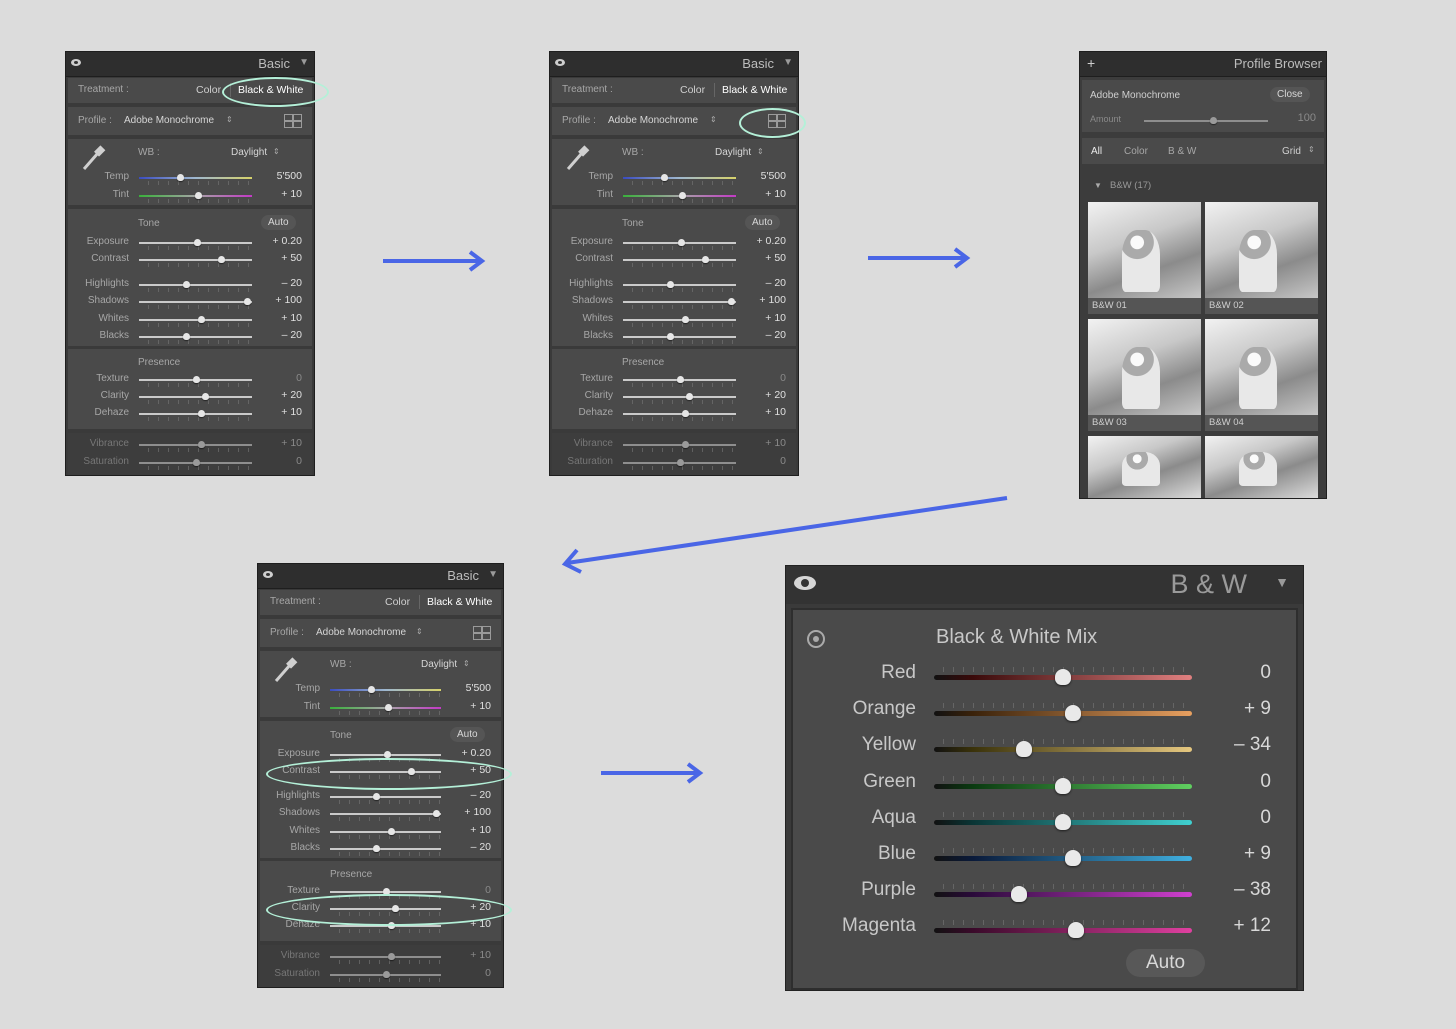  I want to click on profile-browser-icon, so click(293, 121).